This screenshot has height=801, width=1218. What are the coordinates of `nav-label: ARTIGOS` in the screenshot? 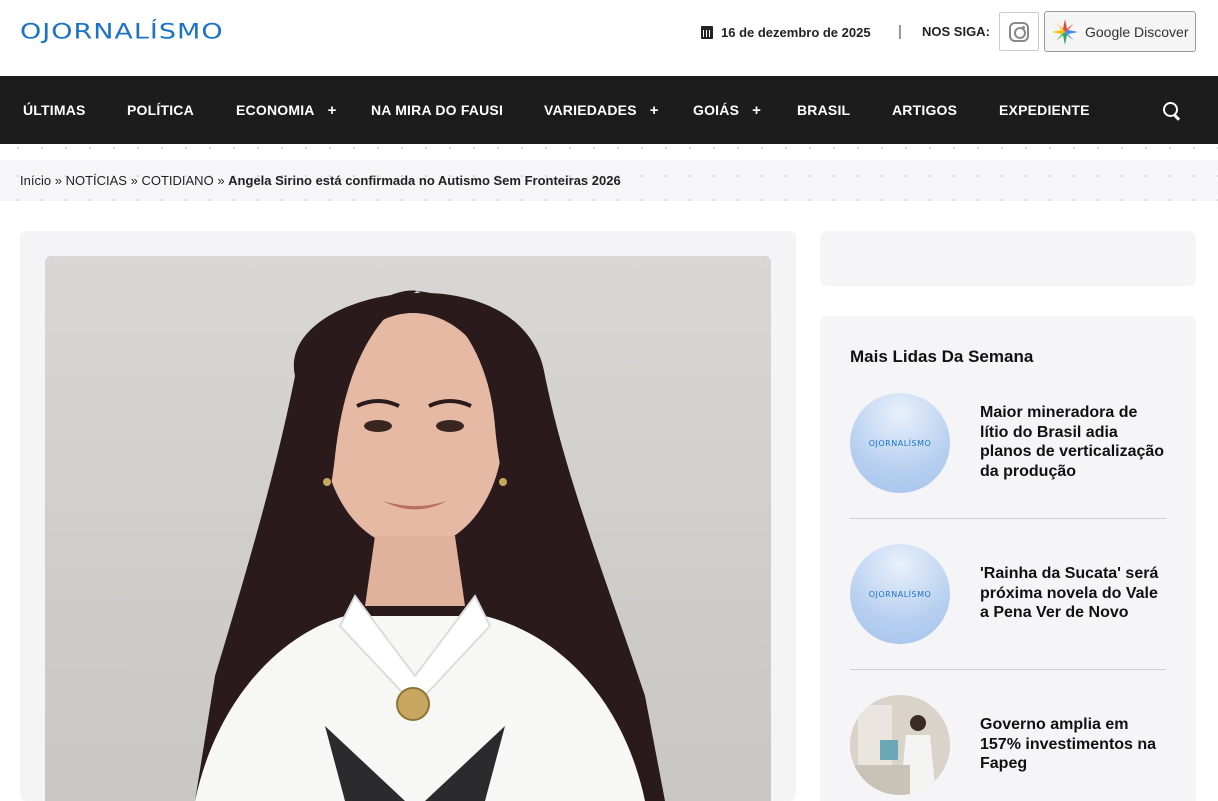 It's located at (925, 110).